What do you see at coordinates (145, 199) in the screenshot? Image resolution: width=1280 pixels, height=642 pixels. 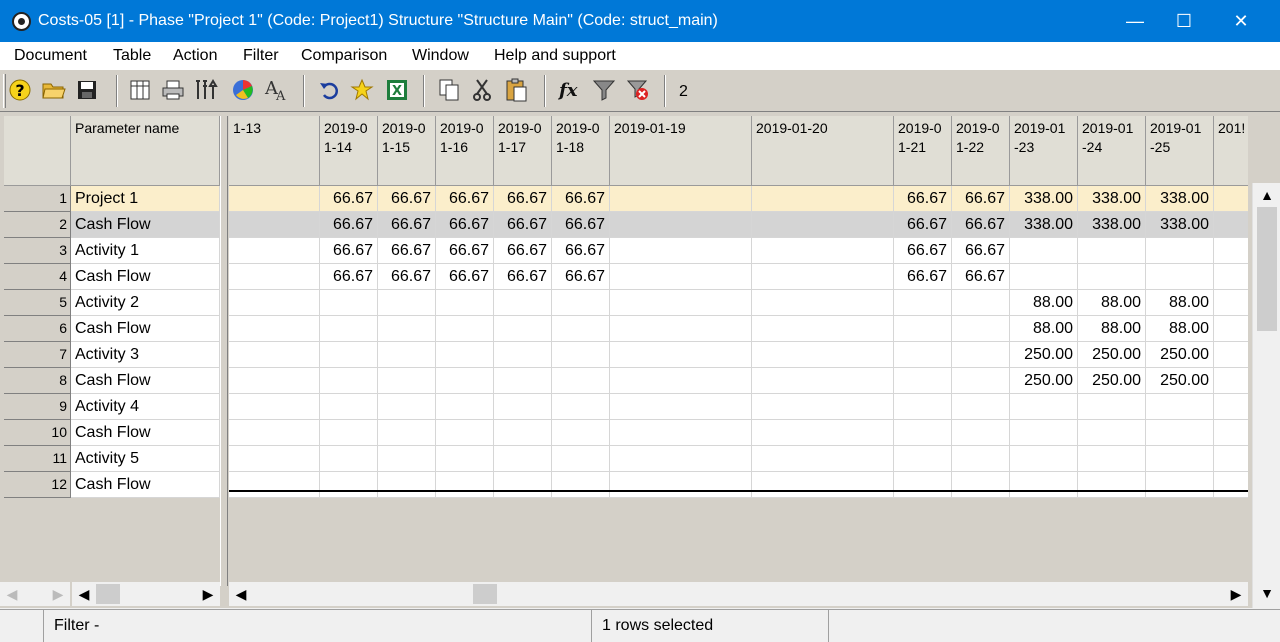 I see `parameter-name-cell: Project 1` at bounding box center [145, 199].